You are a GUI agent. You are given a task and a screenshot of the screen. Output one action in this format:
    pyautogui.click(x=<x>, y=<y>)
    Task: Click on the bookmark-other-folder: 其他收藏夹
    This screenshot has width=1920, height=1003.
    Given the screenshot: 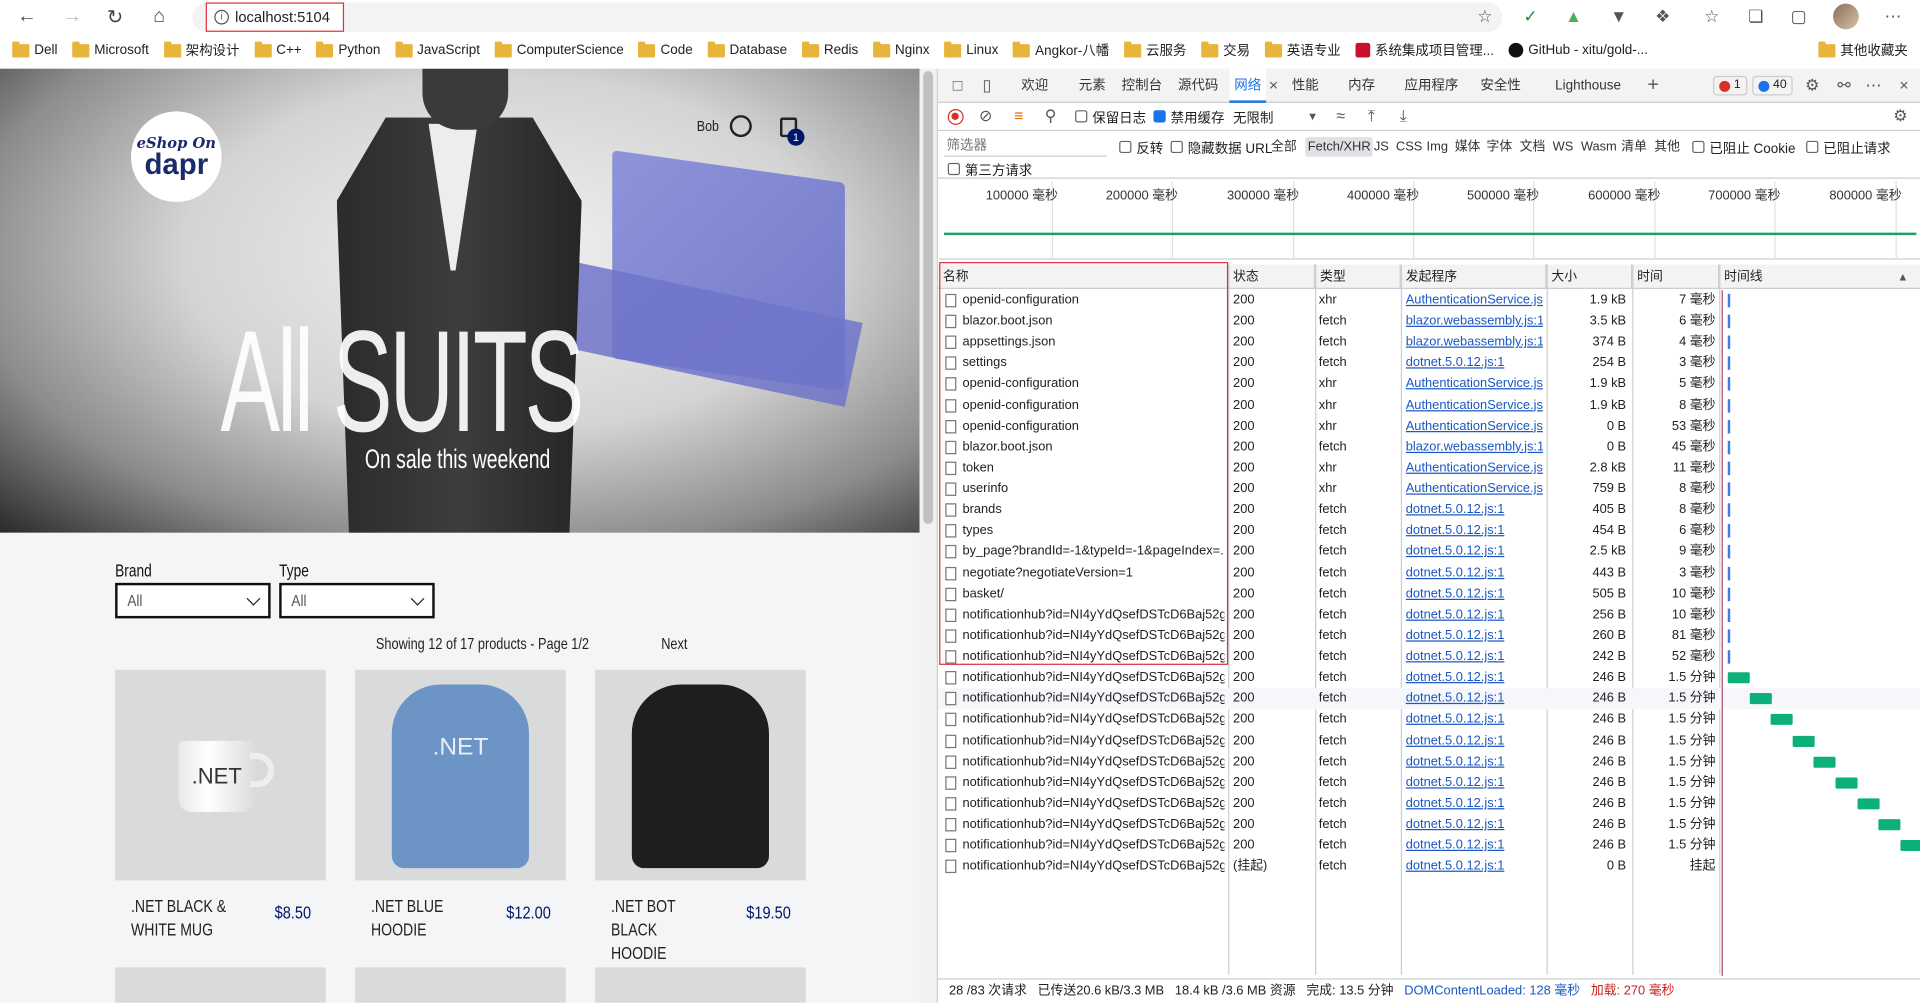 What is the action you would take?
    pyautogui.click(x=1863, y=50)
    